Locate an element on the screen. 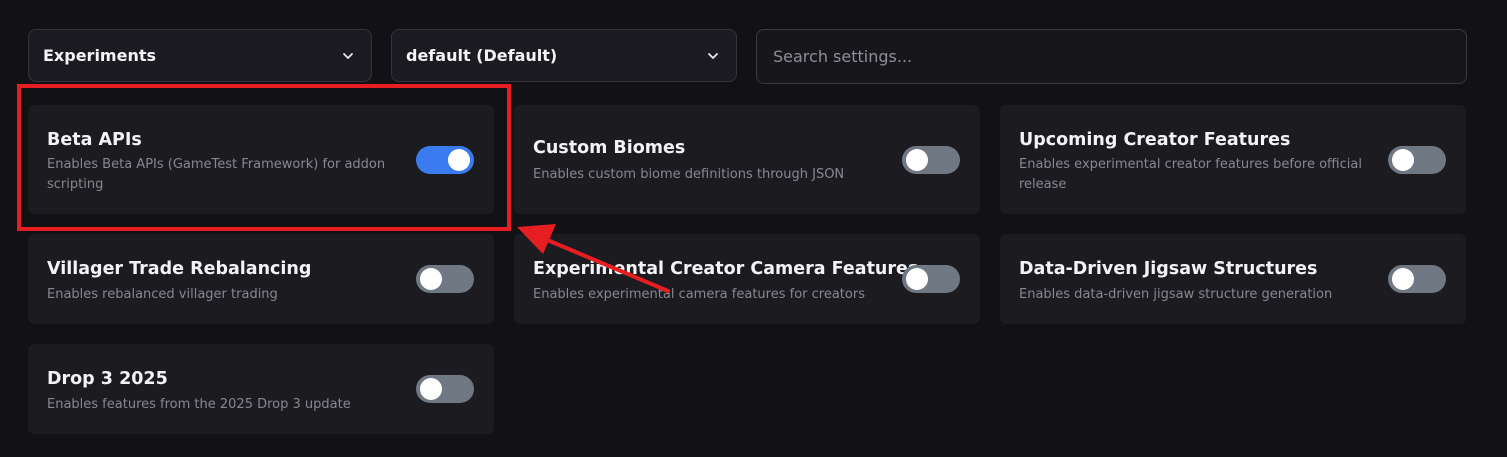 The width and height of the screenshot is (1507, 457). category-dropdown-label: Experiments is located at coordinates (100, 55).